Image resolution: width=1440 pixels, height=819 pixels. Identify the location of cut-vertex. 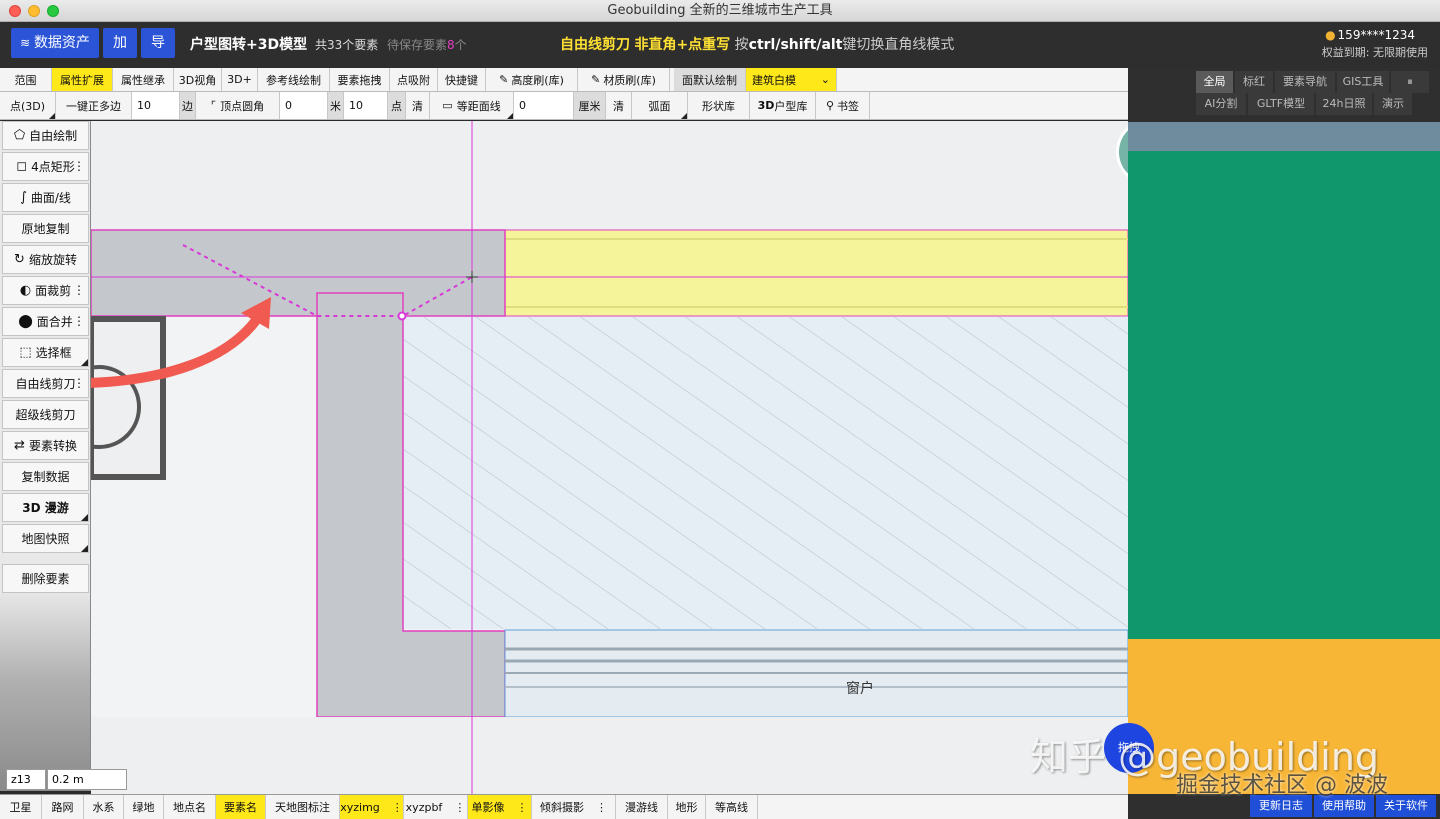
(402, 316).